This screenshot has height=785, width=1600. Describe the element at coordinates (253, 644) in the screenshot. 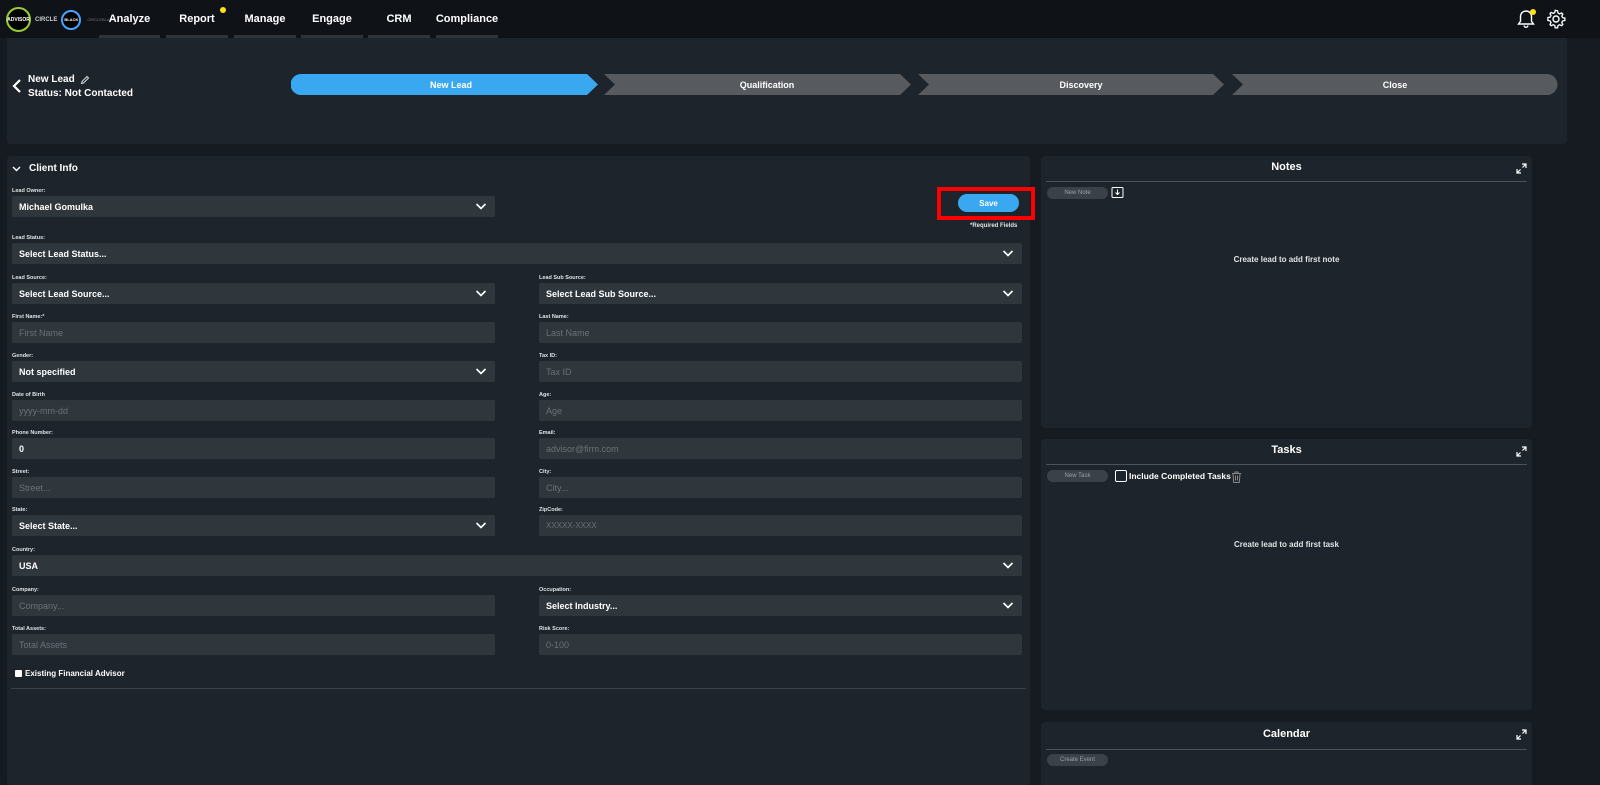

I see `total-assets-input: Total Assets` at that location.